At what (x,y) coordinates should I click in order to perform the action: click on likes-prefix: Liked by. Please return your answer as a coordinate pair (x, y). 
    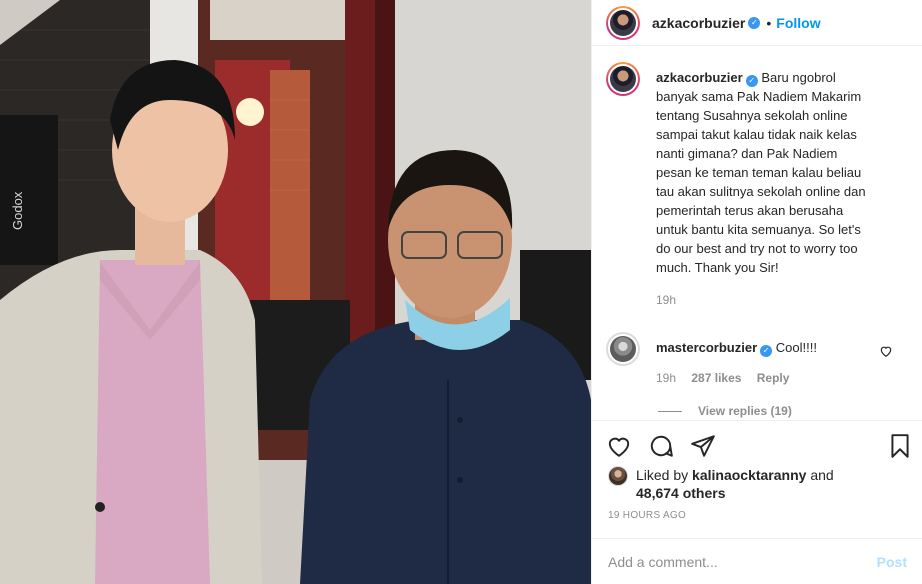
    Looking at the image, I should click on (664, 475).